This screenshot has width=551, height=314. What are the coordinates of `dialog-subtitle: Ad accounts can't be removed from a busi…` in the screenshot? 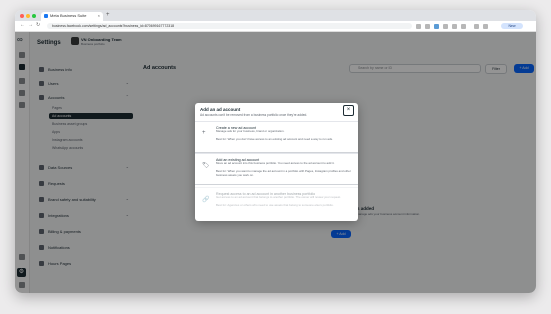 It's located at (254, 115).